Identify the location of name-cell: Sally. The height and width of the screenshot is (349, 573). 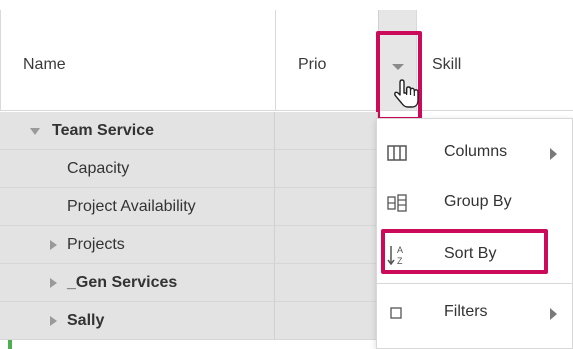
(137, 321).